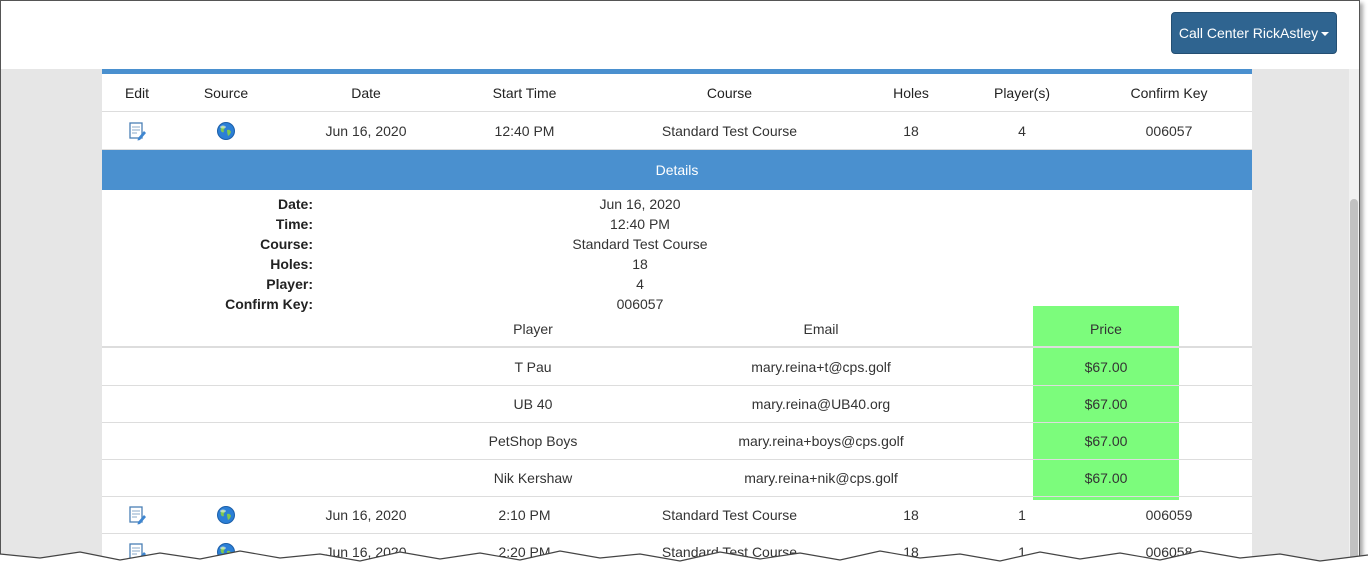  Describe the element at coordinates (286, 244) in the screenshot. I see `detail-label-course: Course:` at that location.